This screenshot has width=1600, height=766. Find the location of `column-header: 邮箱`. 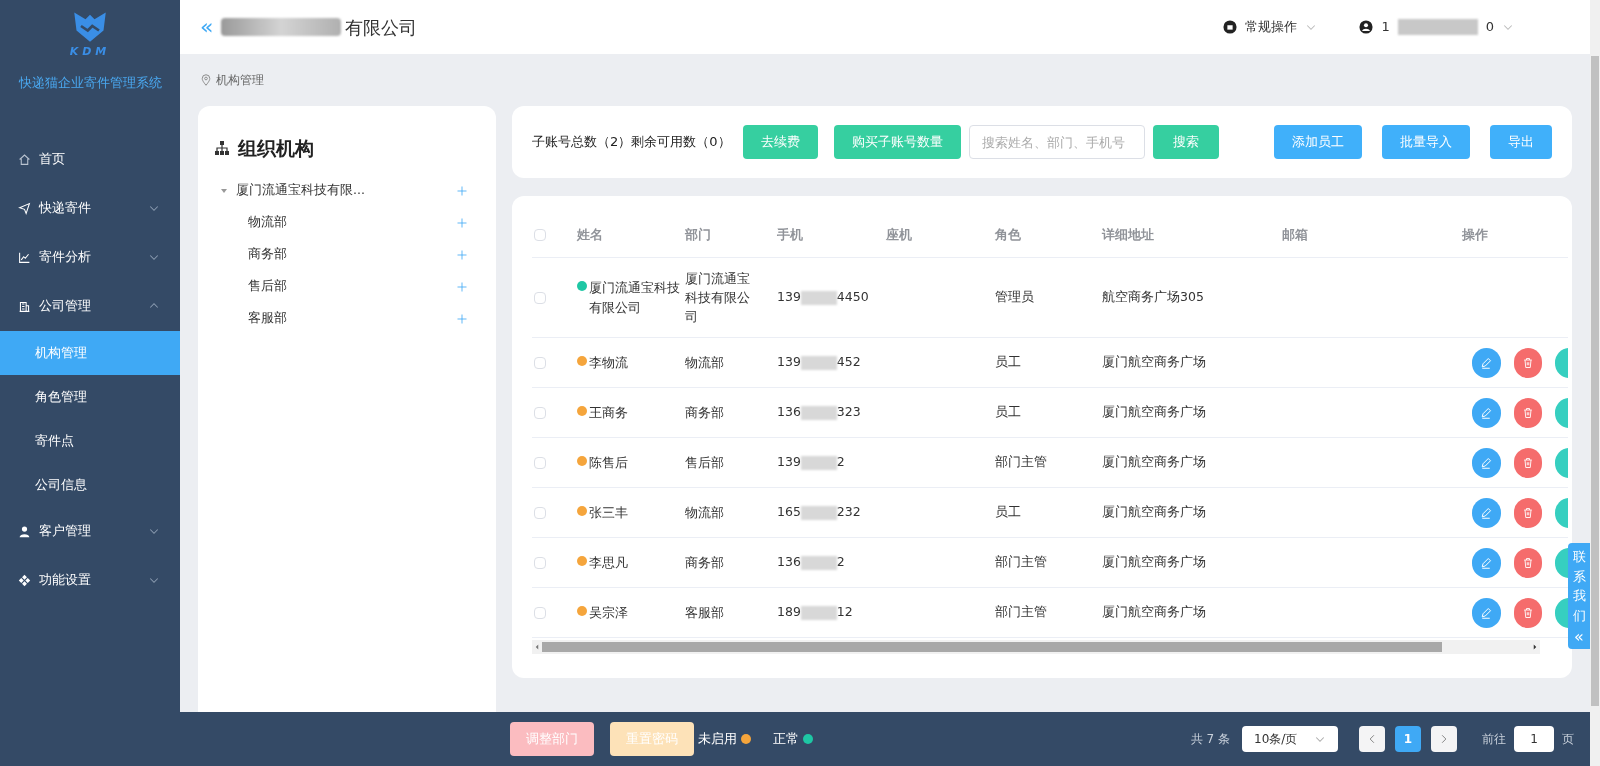

column-header: 邮箱 is located at coordinates (1295, 234).